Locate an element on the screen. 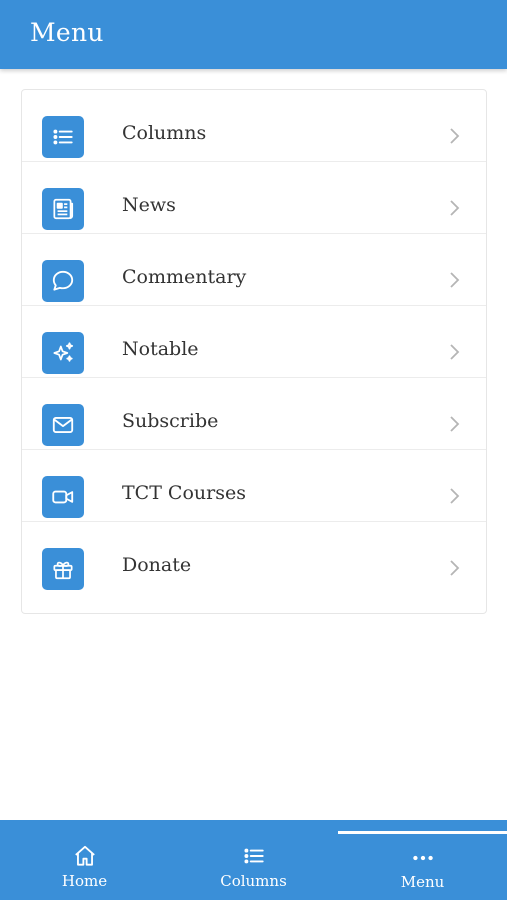  menu-item-tct-courses: TCT Courses is located at coordinates (254, 486).